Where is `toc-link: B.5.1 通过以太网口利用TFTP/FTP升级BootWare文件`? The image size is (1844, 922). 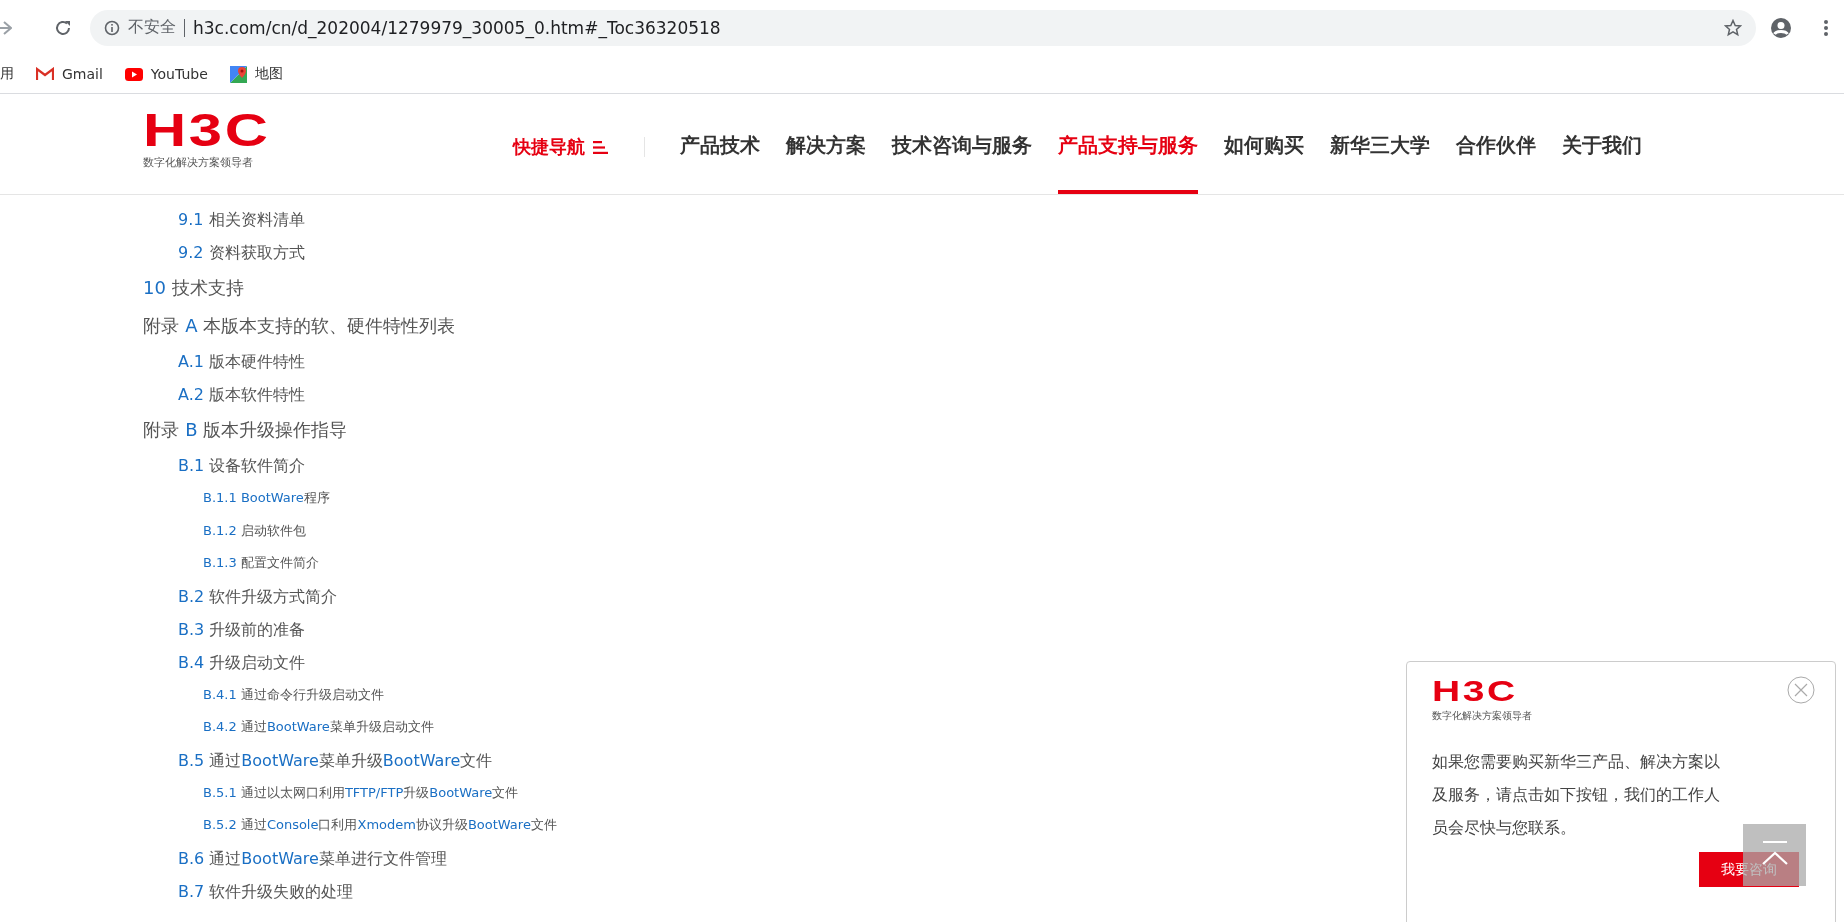
toc-link: B.5.1 通过以太网口利用TFTP/FTP升级BootWare文件 is located at coordinates (361, 792).